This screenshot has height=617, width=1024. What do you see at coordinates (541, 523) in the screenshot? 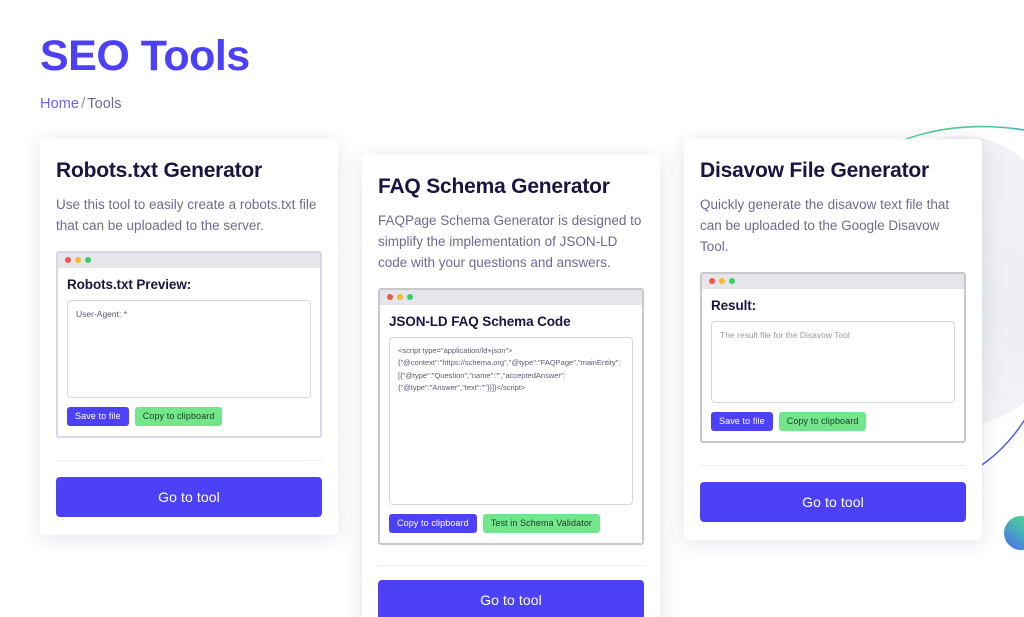
I see `test-in-schema-validator-button: Test in Schema Validator` at bounding box center [541, 523].